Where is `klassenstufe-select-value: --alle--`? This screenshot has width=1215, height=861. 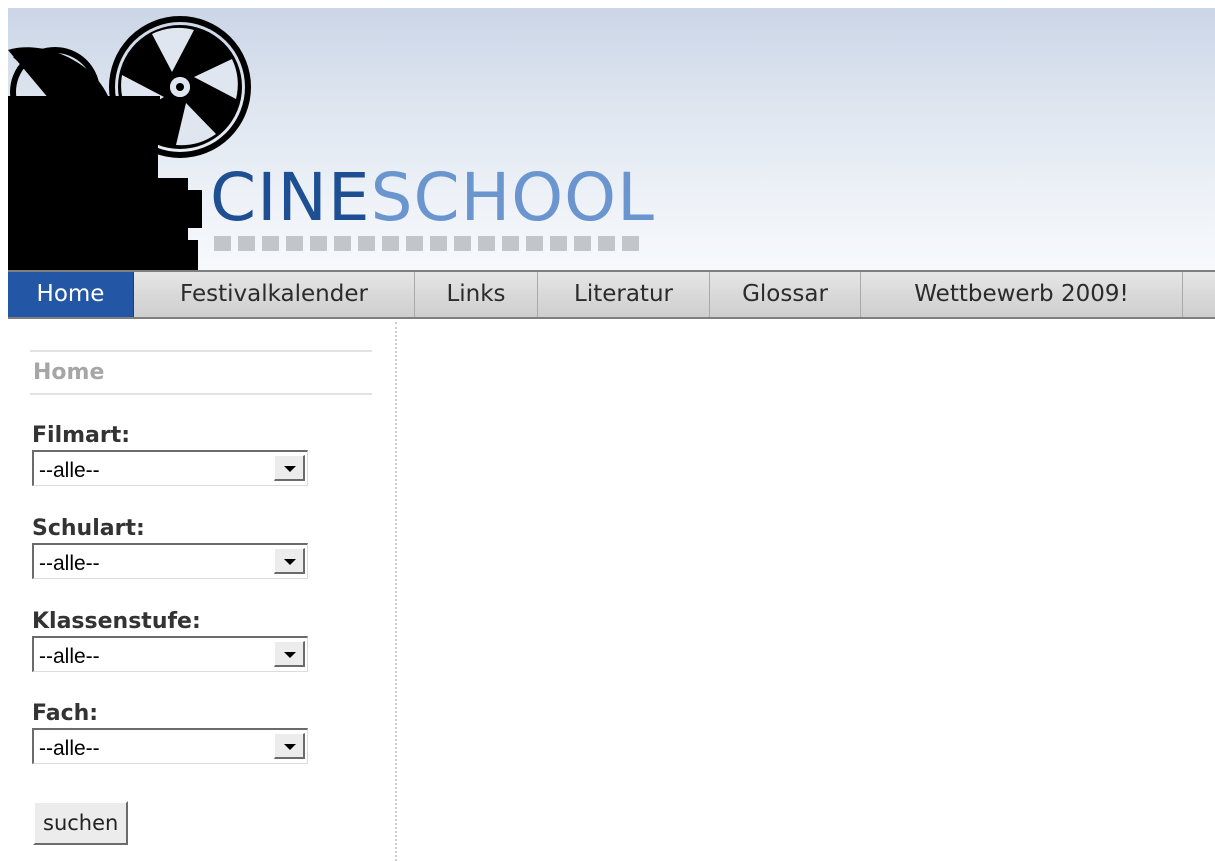 klassenstufe-select-value: --alle-- is located at coordinates (69, 656).